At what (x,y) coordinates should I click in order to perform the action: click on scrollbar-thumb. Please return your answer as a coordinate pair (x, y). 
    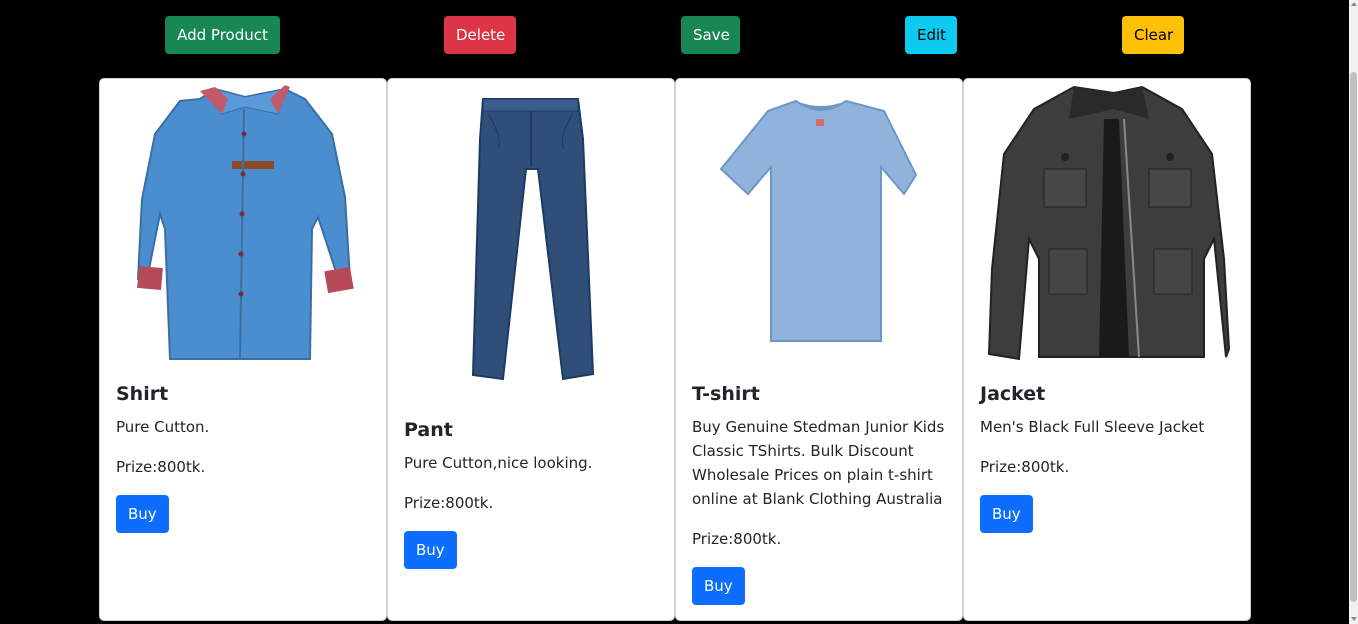
    Looking at the image, I should click on (1353, 337).